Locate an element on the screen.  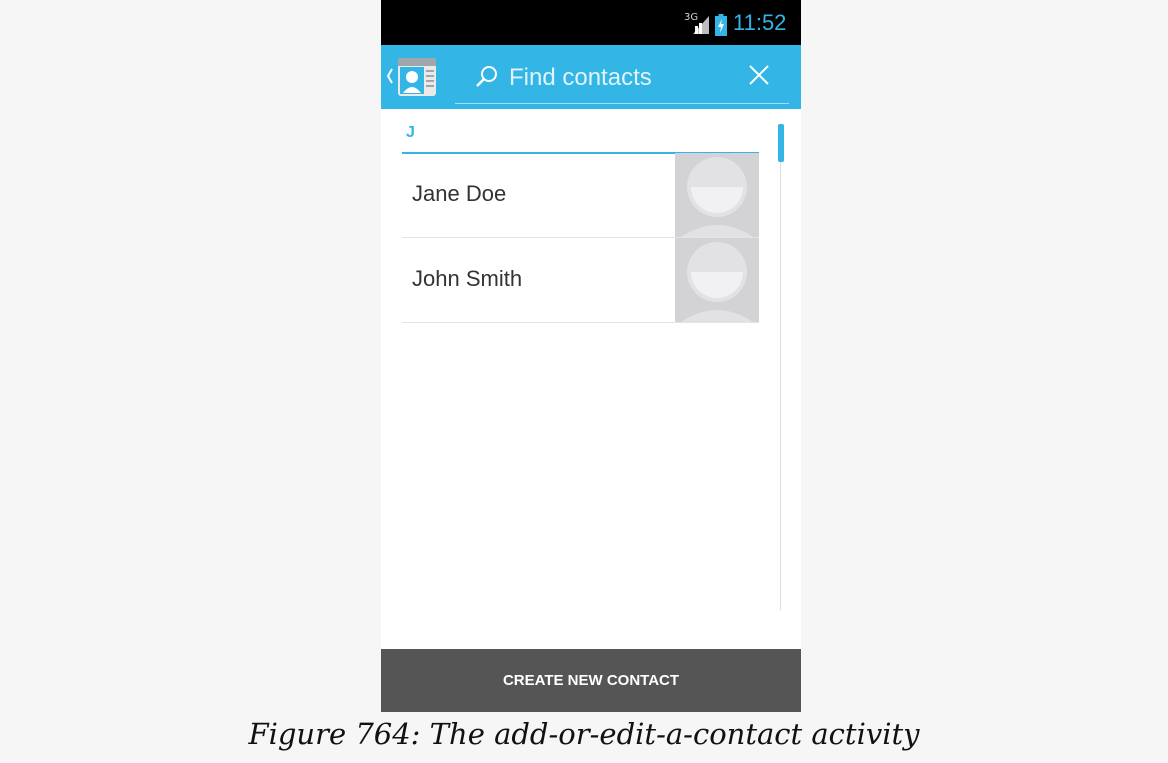
search-icon is located at coordinates (486, 76).